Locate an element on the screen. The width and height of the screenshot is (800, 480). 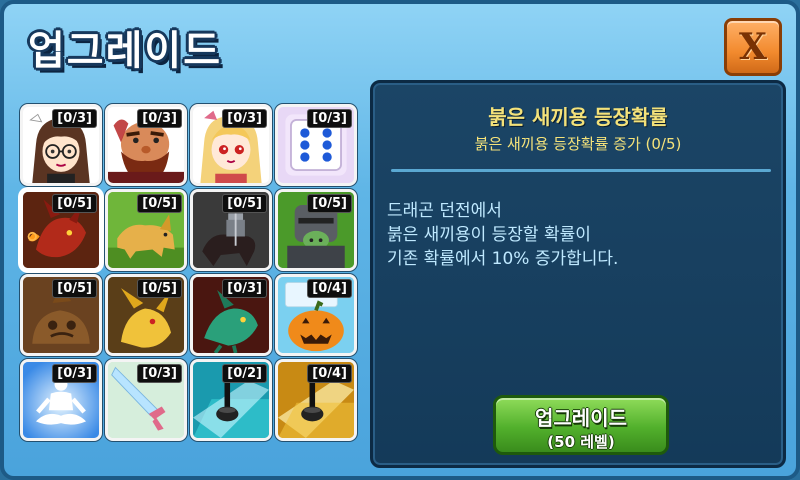
window-title: 업그레이드 is located at coordinates (125, 51).